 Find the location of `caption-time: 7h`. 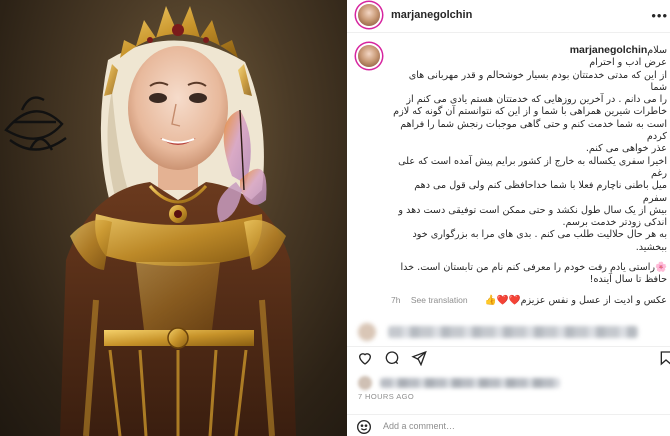

caption-time: 7h is located at coordinates (396, 300).